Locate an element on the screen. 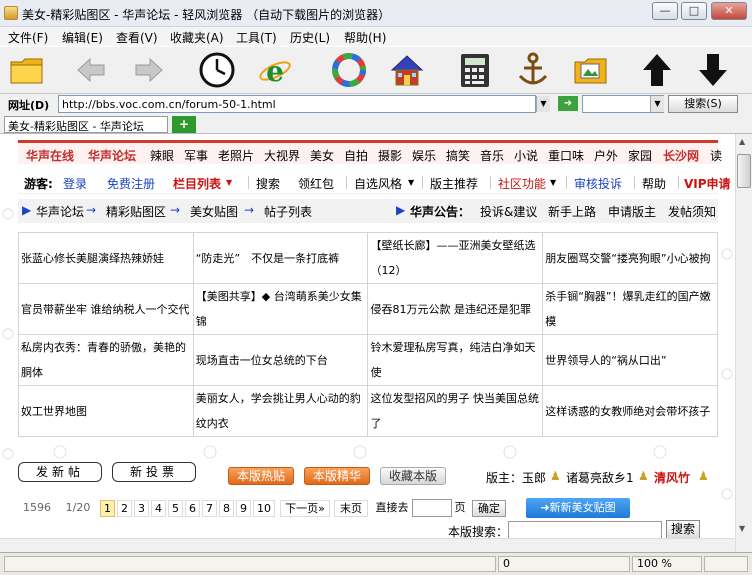 This screenshot has width=752, height=575. page-link-current: 1 is located at coordinates (107, 508).